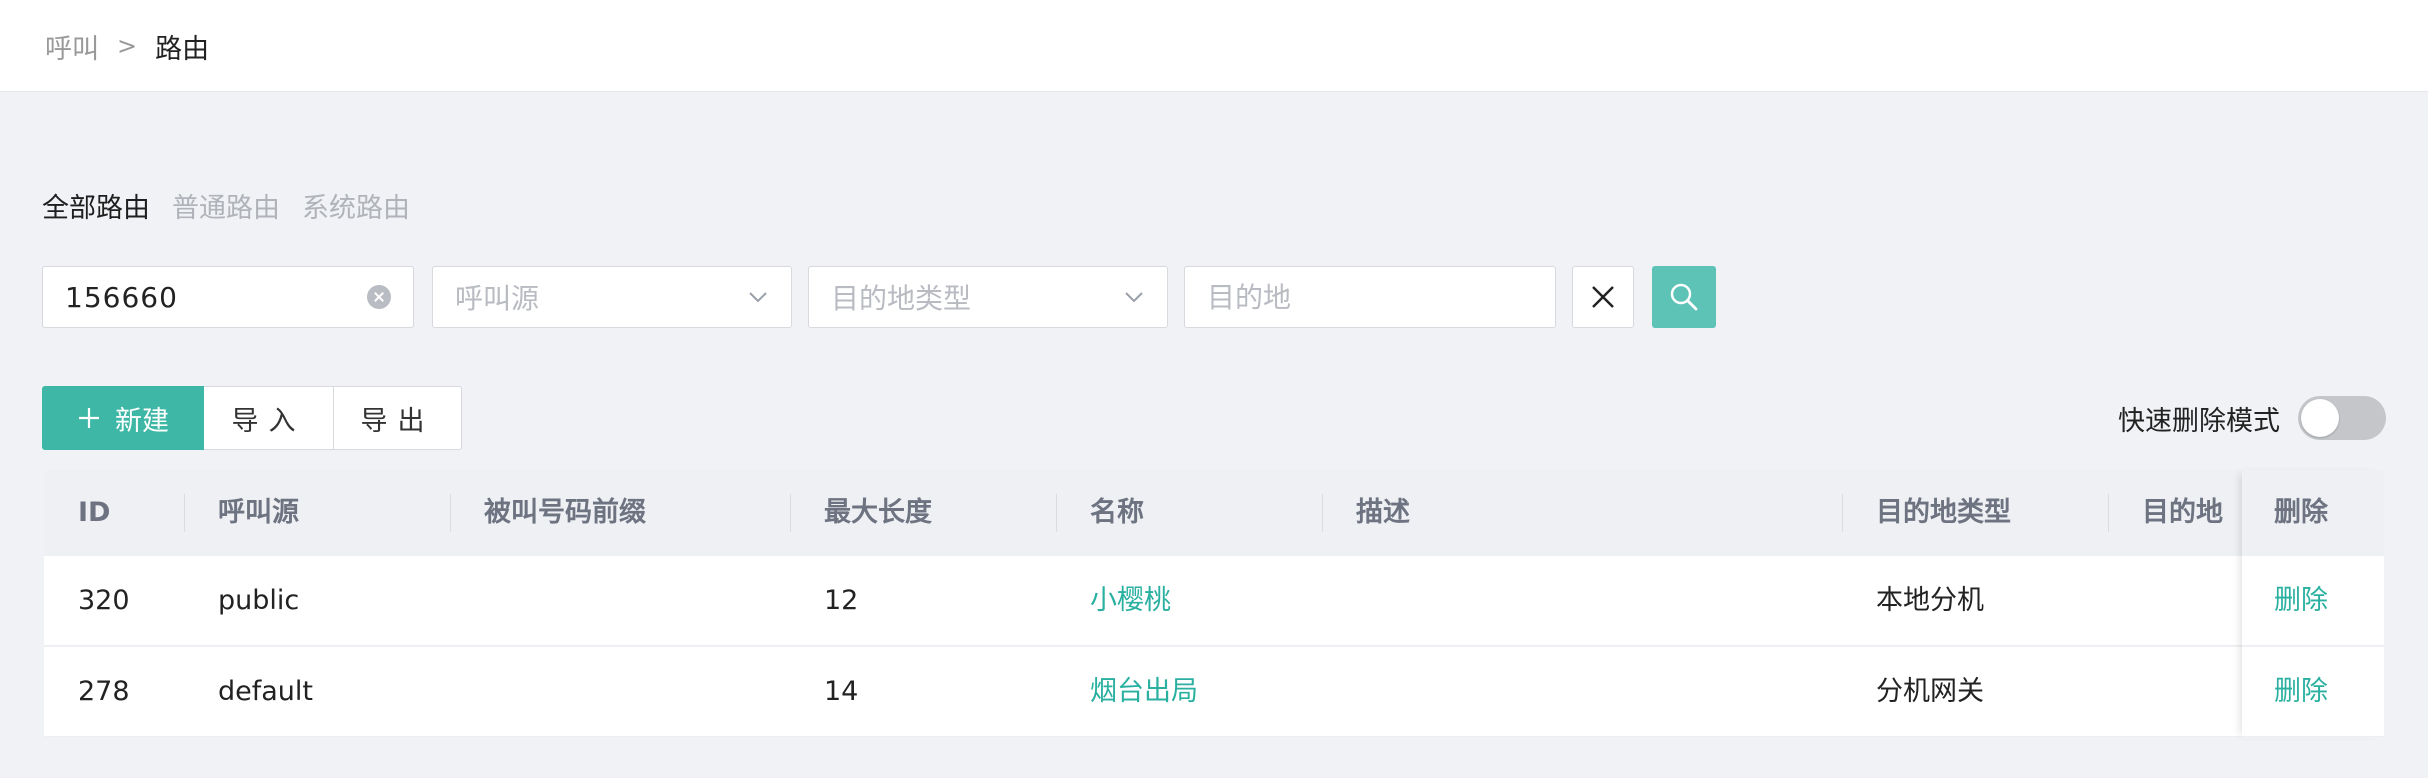 This screenshot has width=2428, height=778. What do you see at coordinates (1943, 512) in the screenshot?
I see `header-destination-type: 目的地类型` at bounding box center [1943, 512].